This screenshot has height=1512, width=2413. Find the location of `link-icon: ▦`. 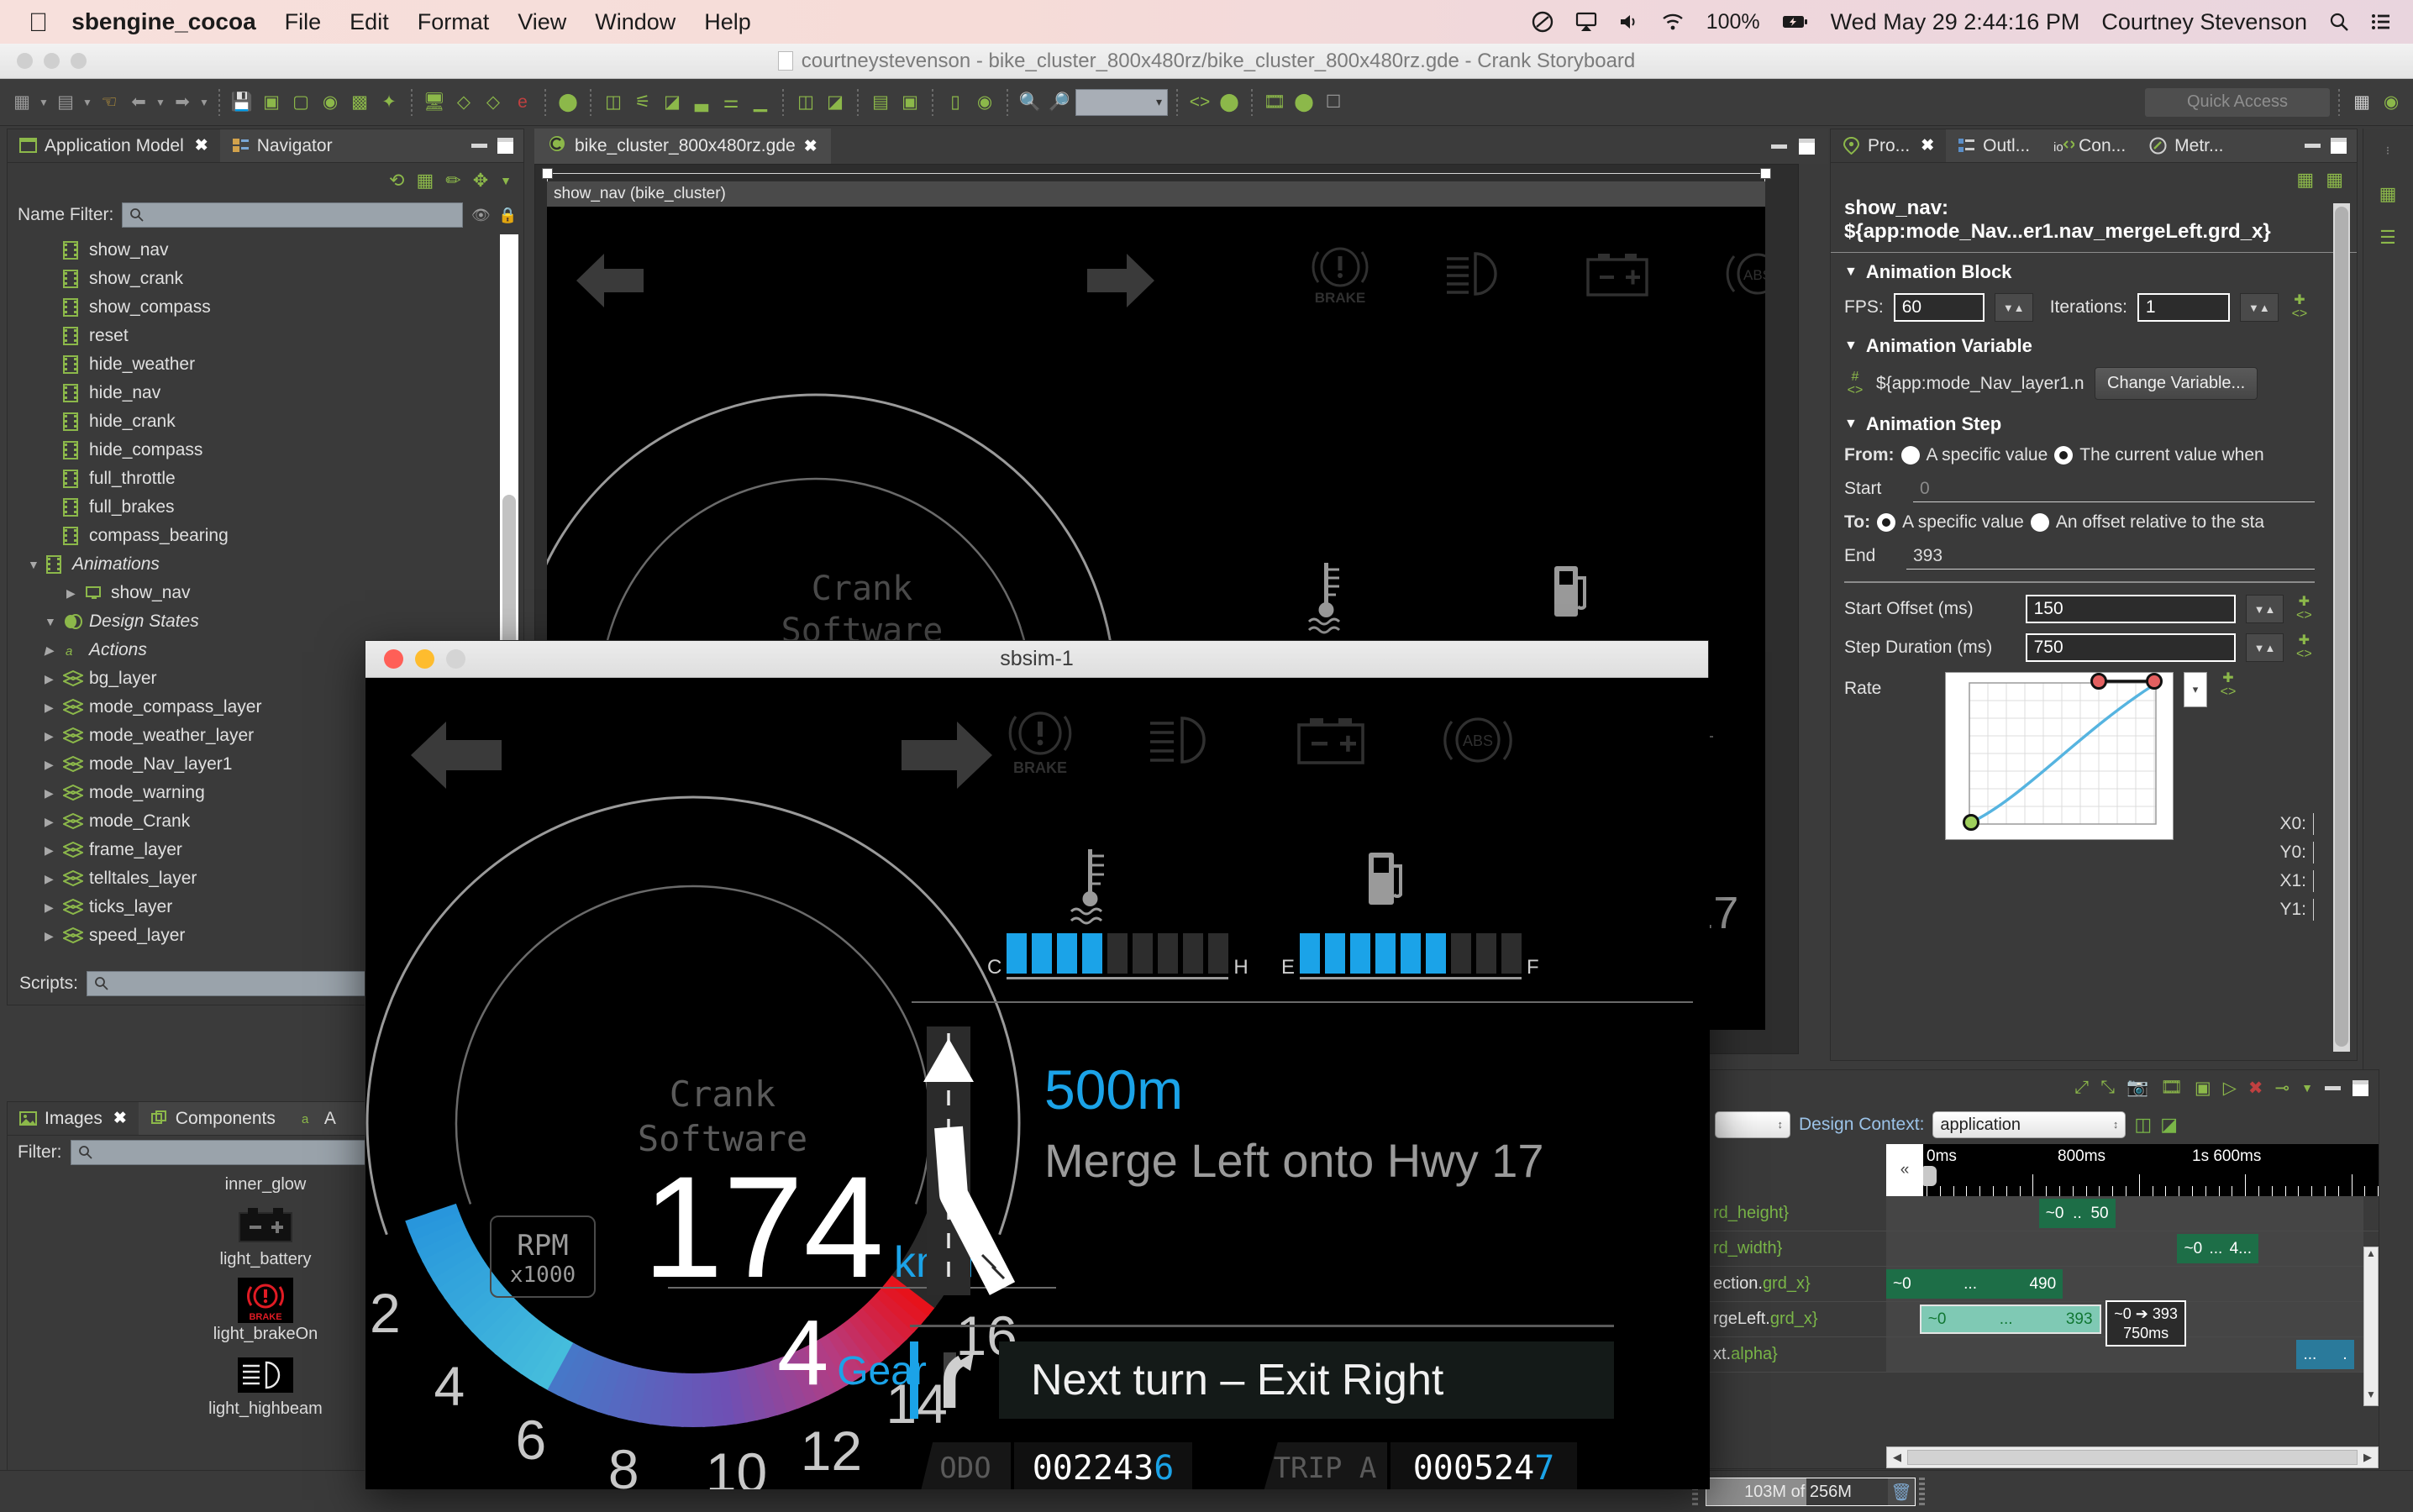

link-icon: ▦ is located at coordinates (2305, 180).